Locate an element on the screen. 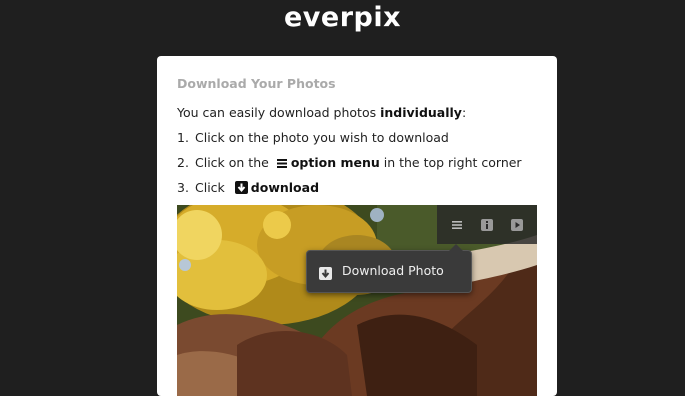 The height and width of the screenshot is (396, 685). step-bold: download is located at coordinates (285, 187).